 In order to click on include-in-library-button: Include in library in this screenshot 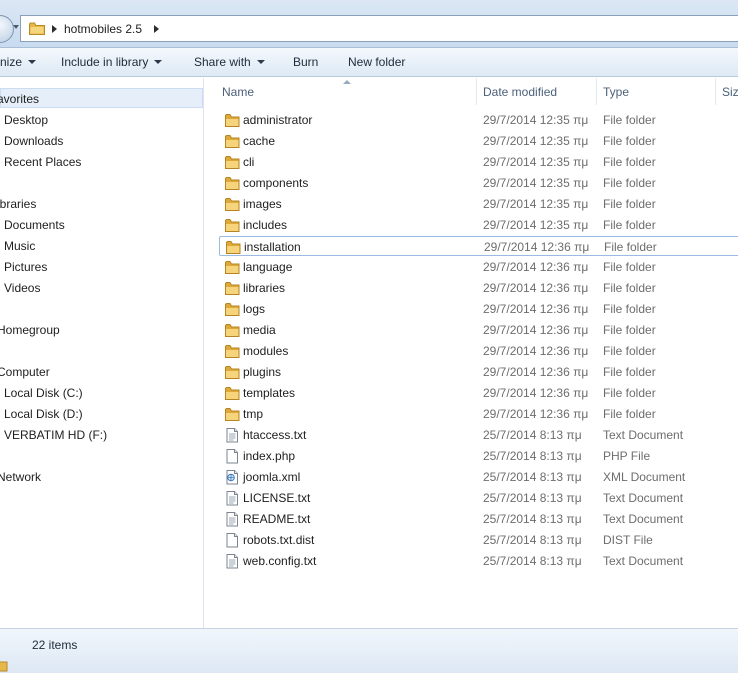, I will do `click(112, 62)`.